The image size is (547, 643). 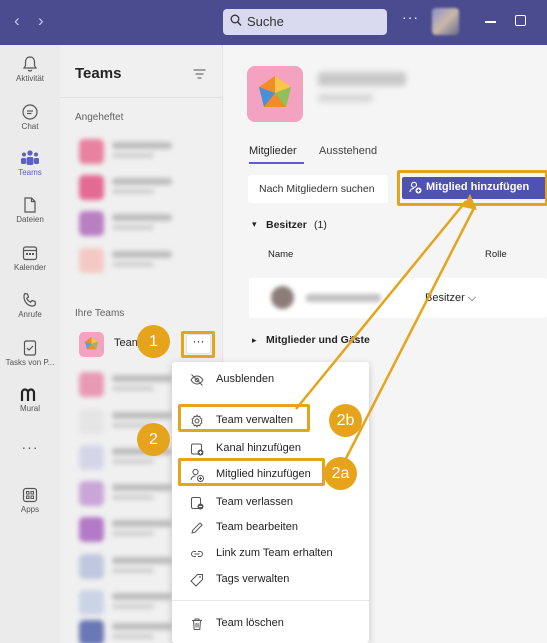 What do you see at coordinates (153, 439) in the screenshot?
I see `step-badge-2: 2` at bounding box center [153, 439].